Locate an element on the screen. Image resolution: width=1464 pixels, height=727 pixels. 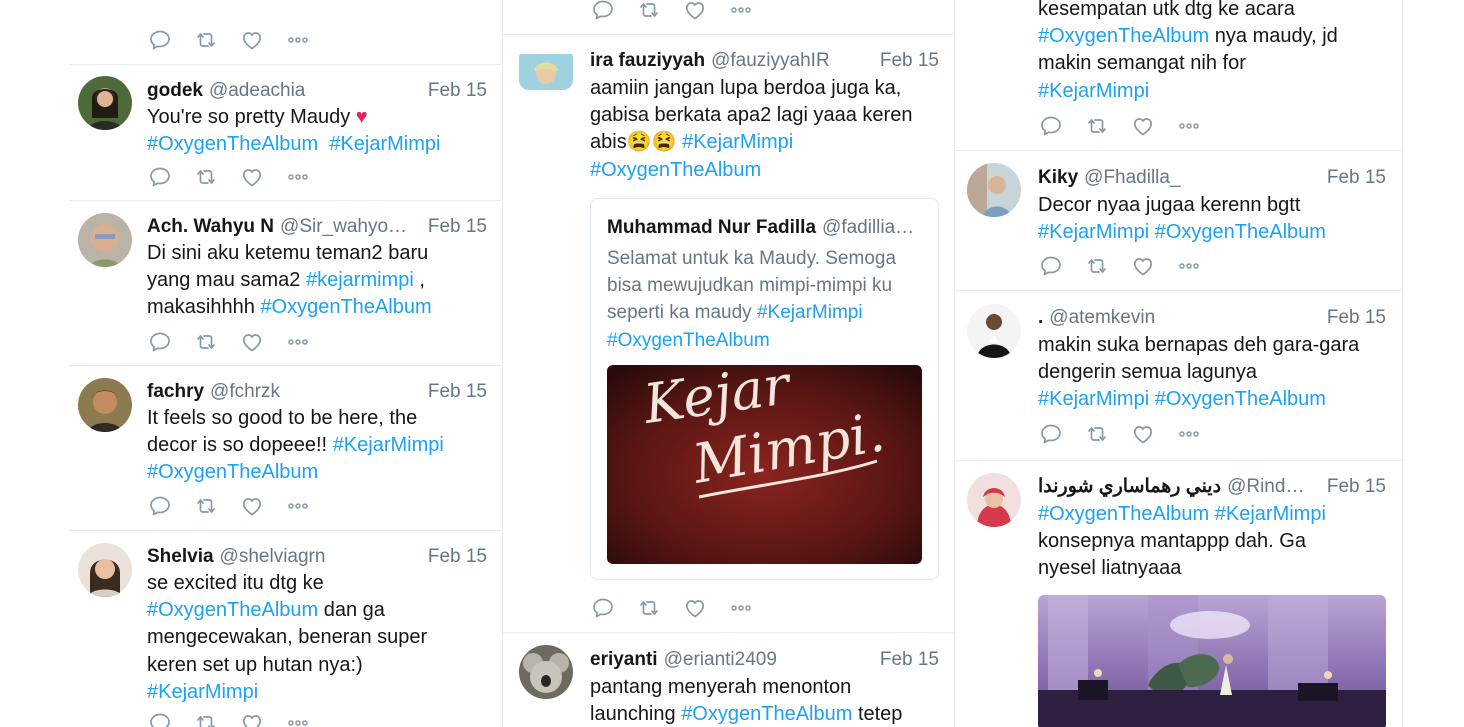
user-handle: @atemkevin is located at coordinates (1182, 318).